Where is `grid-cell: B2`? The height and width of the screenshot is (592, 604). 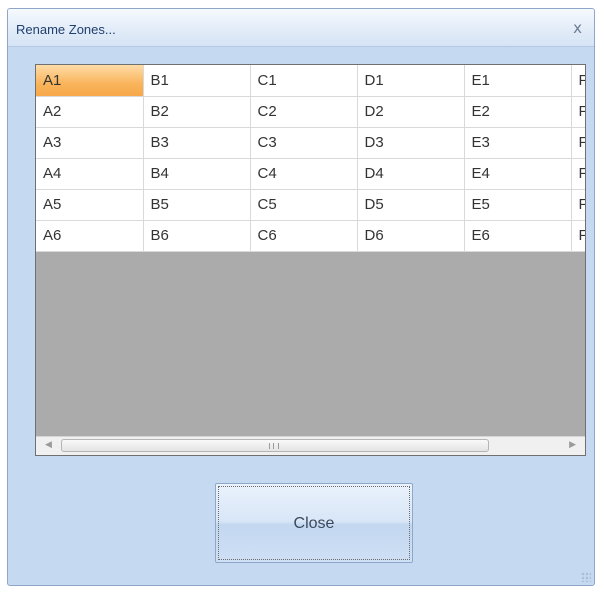 grid-cell: B2 is located at coordinates (197, 112).